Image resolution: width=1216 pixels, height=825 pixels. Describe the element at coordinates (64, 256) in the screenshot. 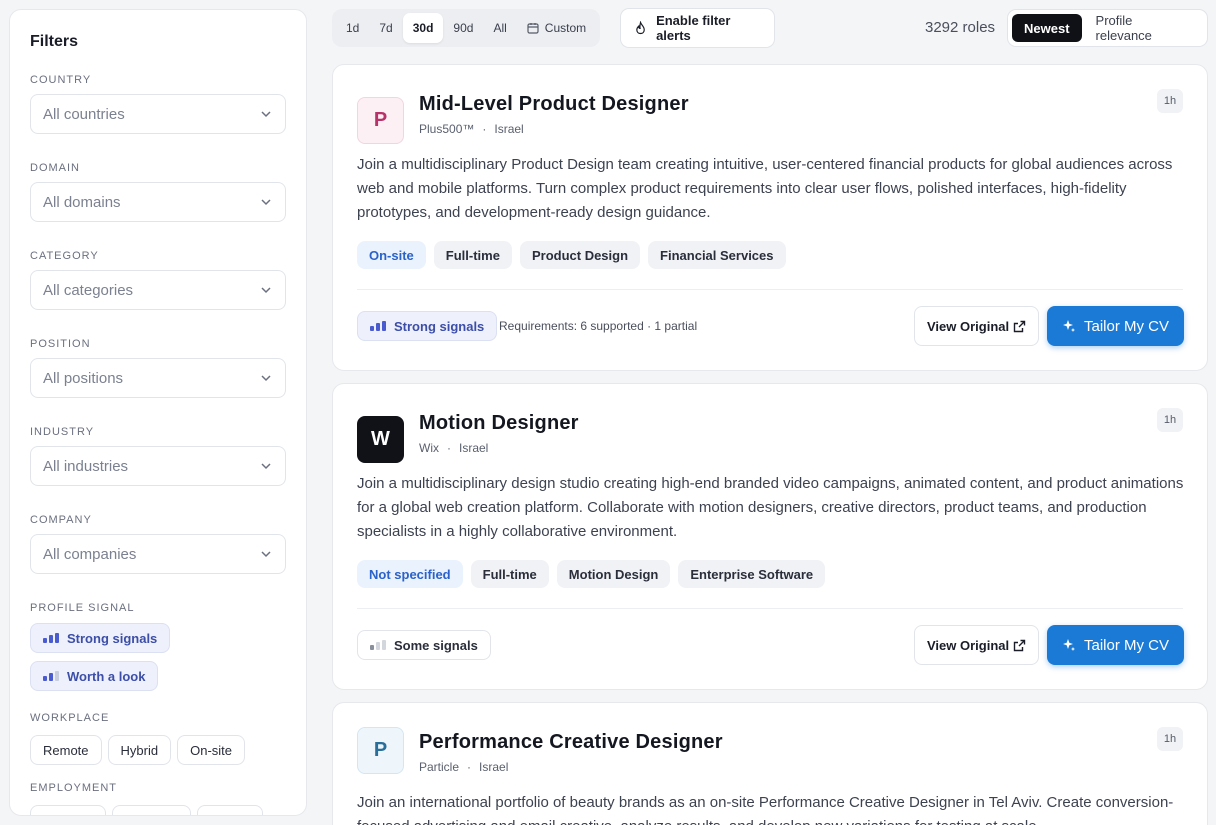

I see `category-label: Category` at that location.